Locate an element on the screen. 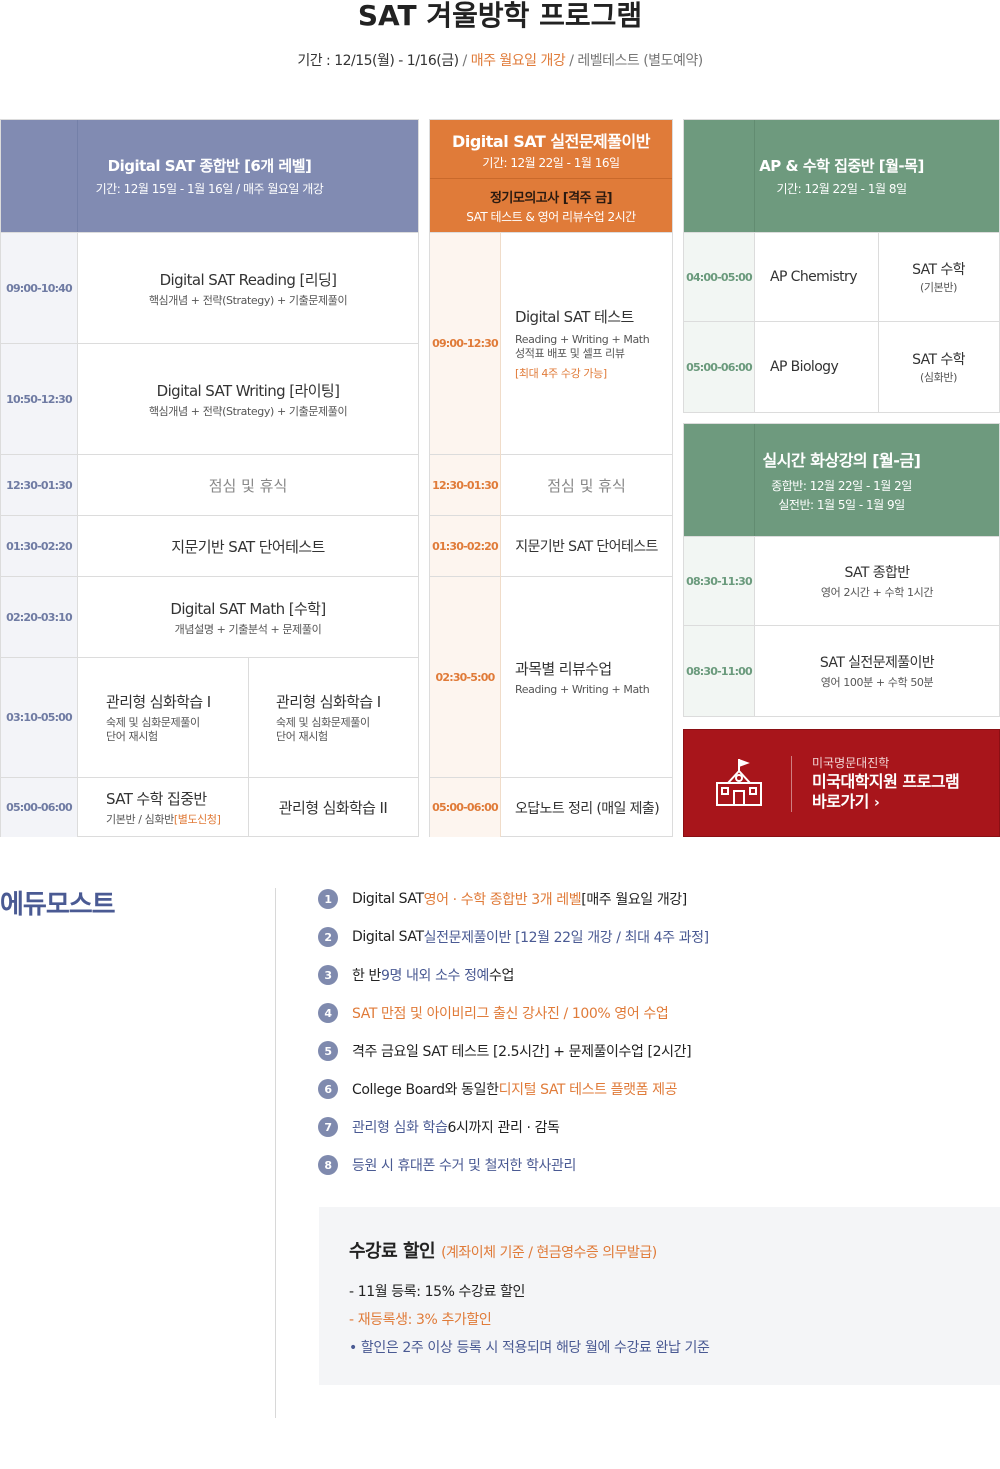 This screenshot has height=1469, width=1000. feature-item: 7 관리형 심화 학습 6시까지 관리 · 감독 is located at coordinates (439, 1127).